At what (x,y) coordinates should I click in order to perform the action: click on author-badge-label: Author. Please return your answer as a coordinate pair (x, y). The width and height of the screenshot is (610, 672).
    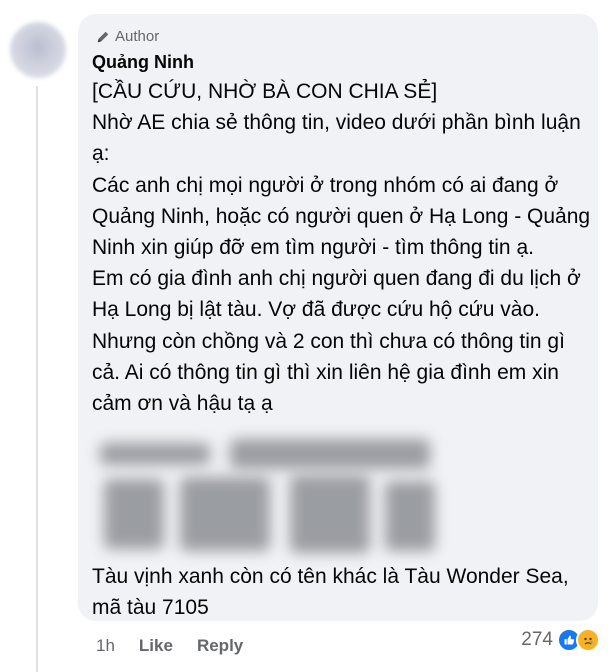
    Looking at the image, I should click on (137, 36).